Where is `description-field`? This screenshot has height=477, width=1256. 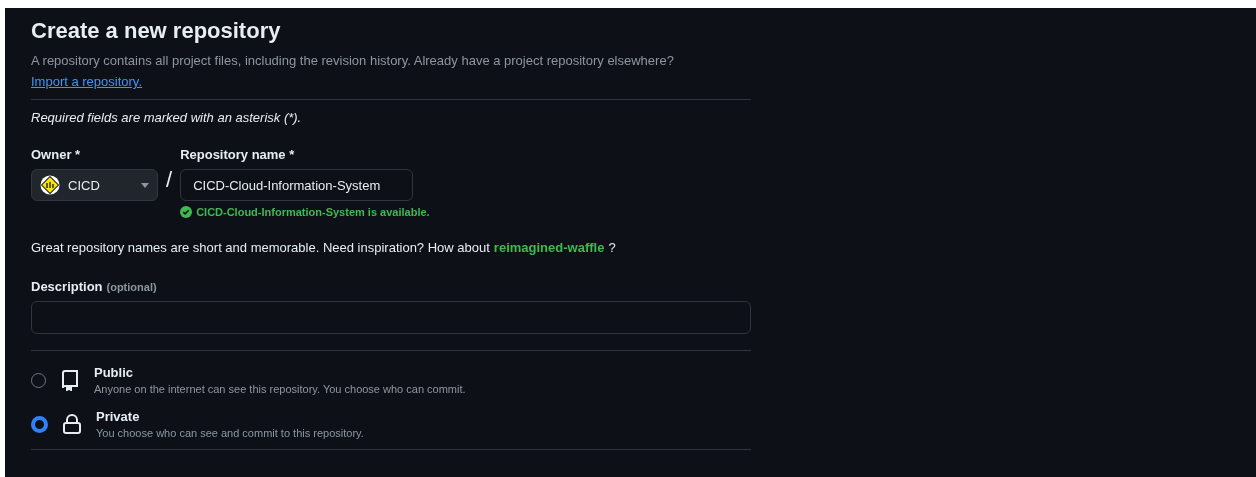 description-field is located at coordinates (391, 317).